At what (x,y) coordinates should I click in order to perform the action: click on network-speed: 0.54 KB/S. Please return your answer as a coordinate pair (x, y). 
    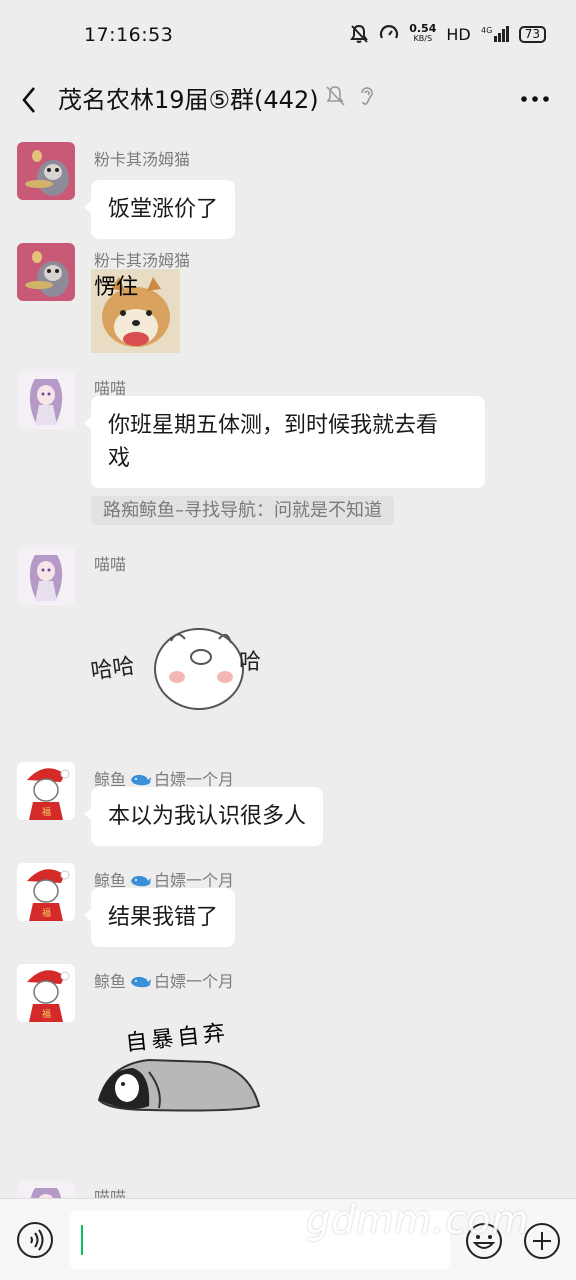
    Looking at the image, I should click on (423, 32).